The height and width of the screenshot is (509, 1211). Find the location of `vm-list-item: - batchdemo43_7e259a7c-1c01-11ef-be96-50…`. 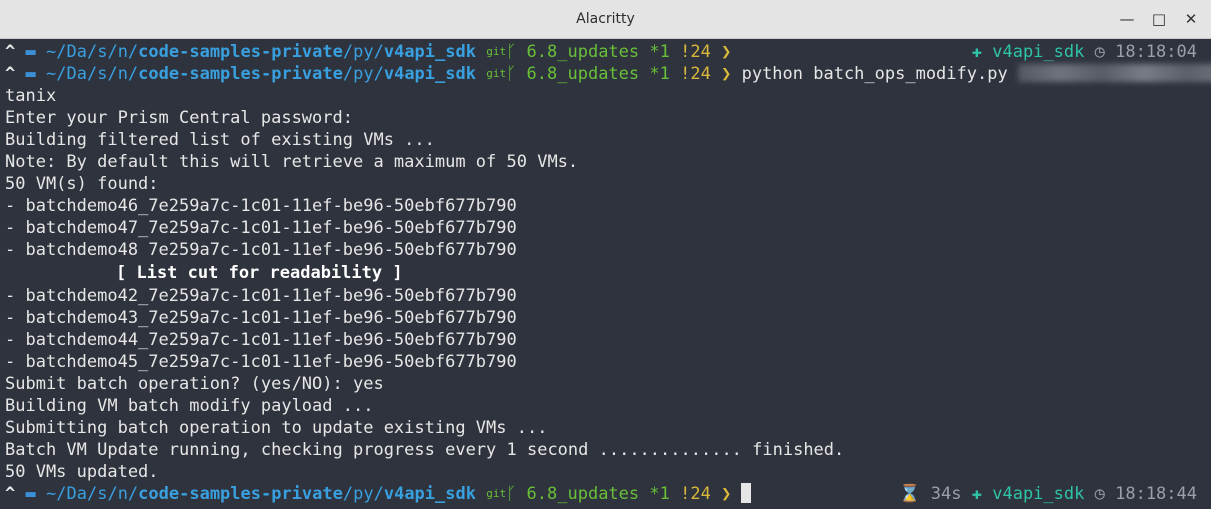

vm-list-item: - batchdemo43_7e259a7c-1c01-11ef-be96-50… is located at coordinates (261, 318).